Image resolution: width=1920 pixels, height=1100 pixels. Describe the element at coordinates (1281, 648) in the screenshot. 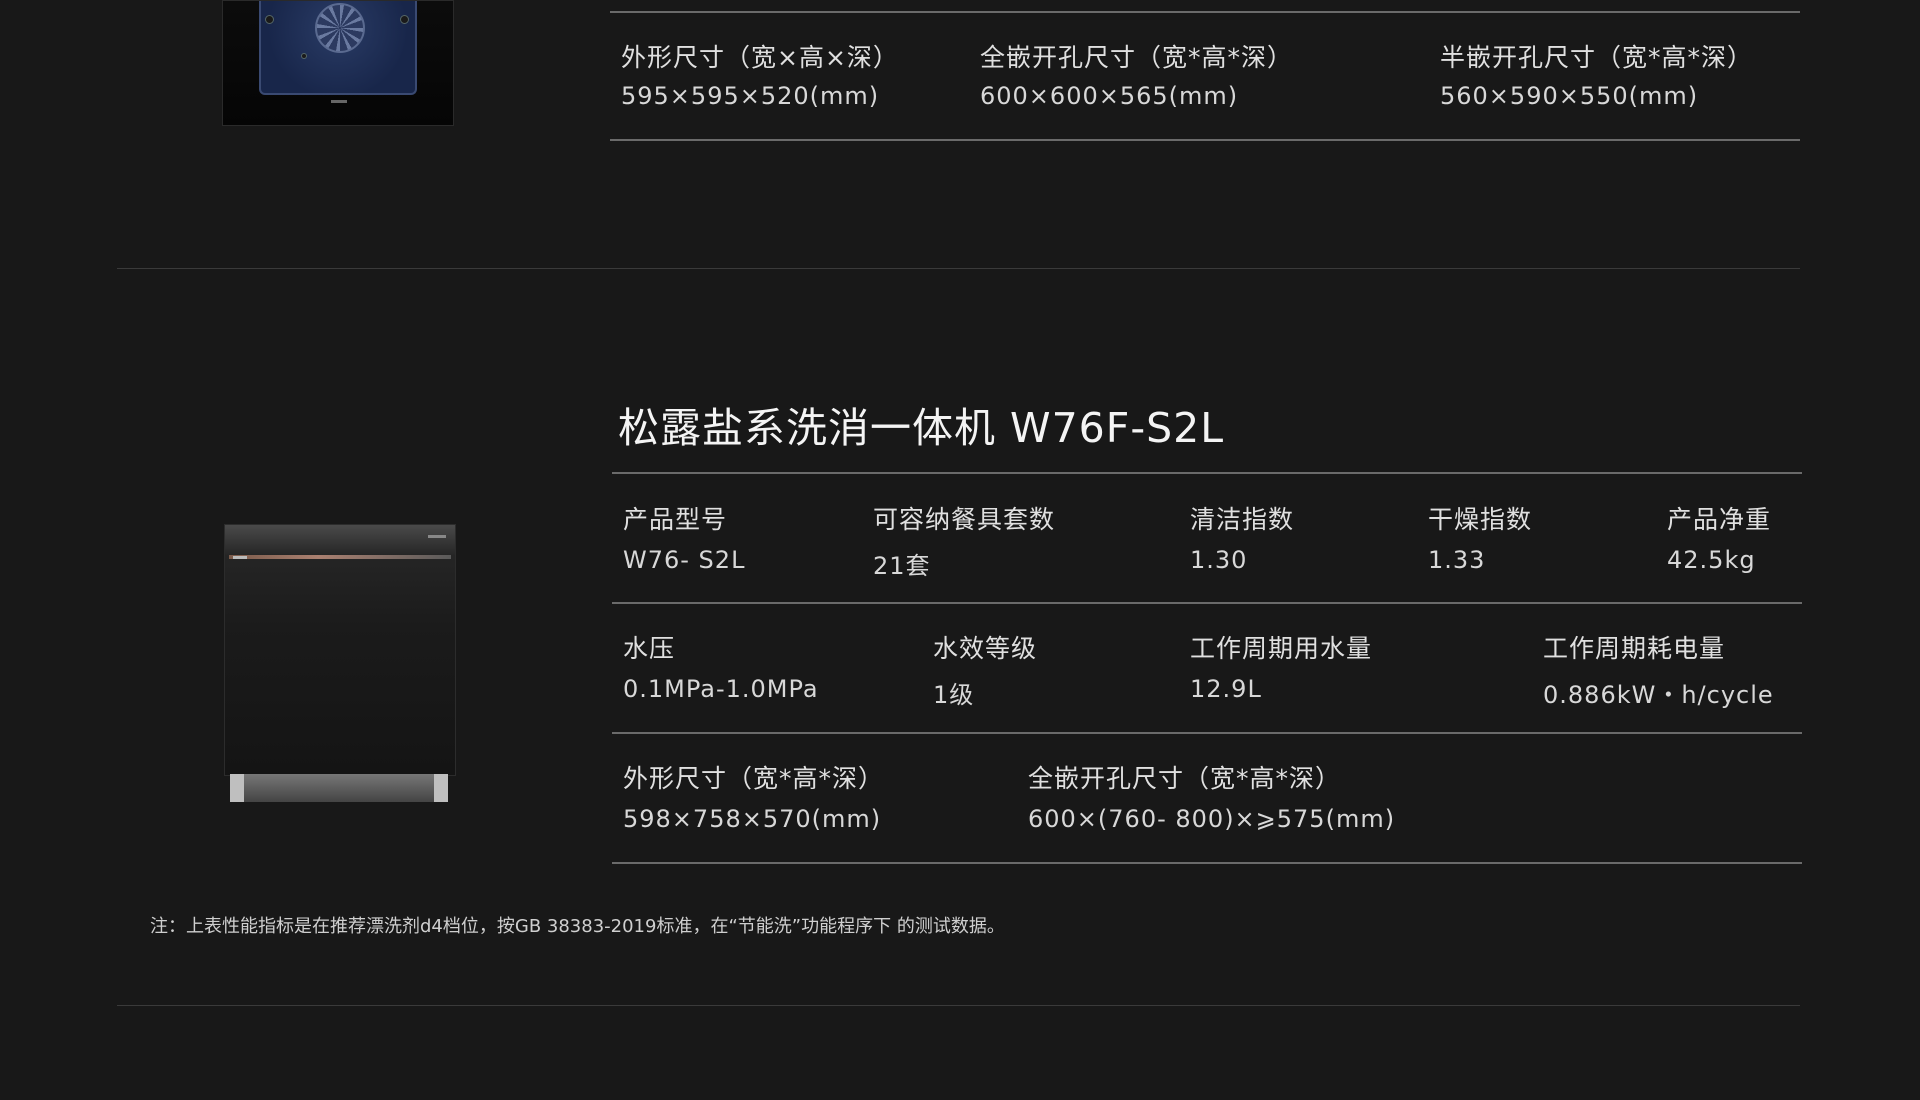

I see `spec-label: 工作周期用水量` at that location.